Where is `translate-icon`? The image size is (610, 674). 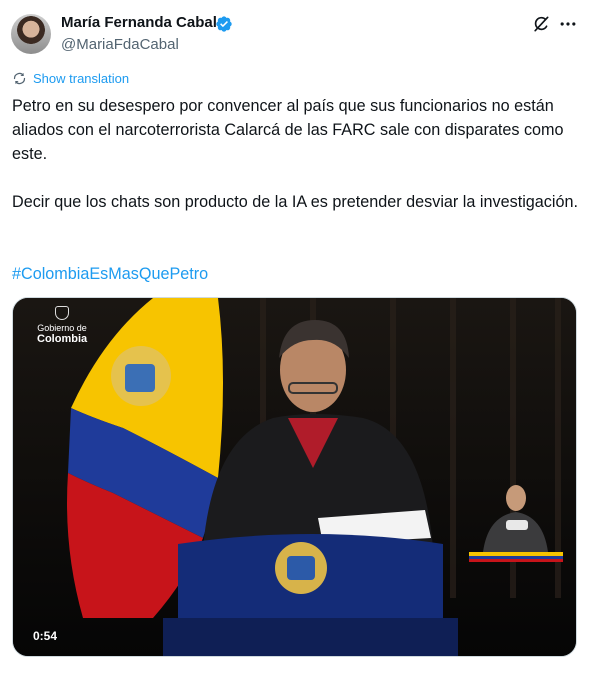
translate-icon is located at coordinates (19, 78).